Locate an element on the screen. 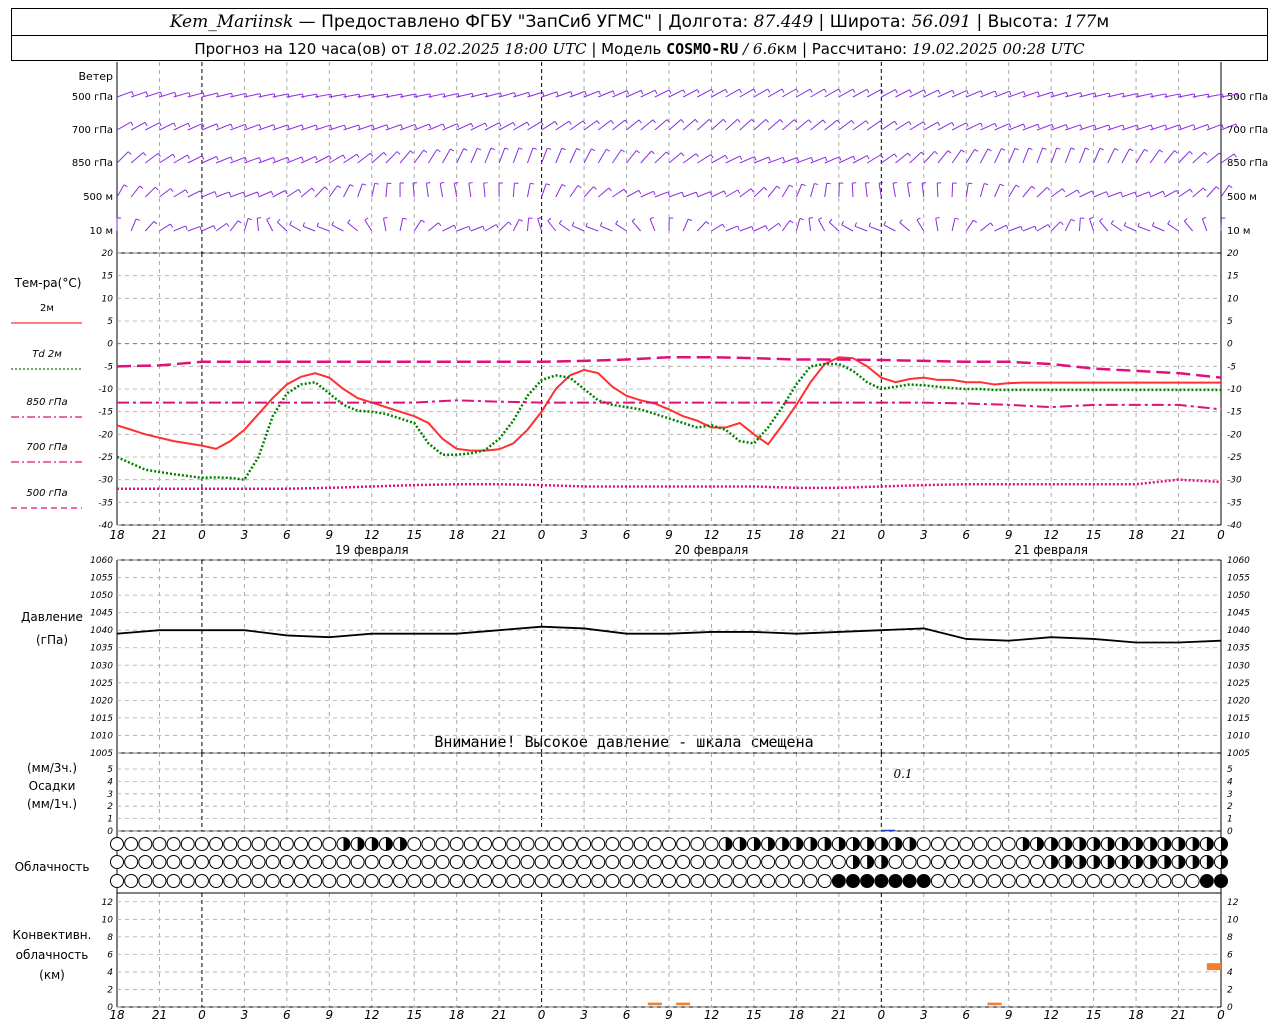  pressure-tick-right: 1025 is located at coordinates (1238, 684).